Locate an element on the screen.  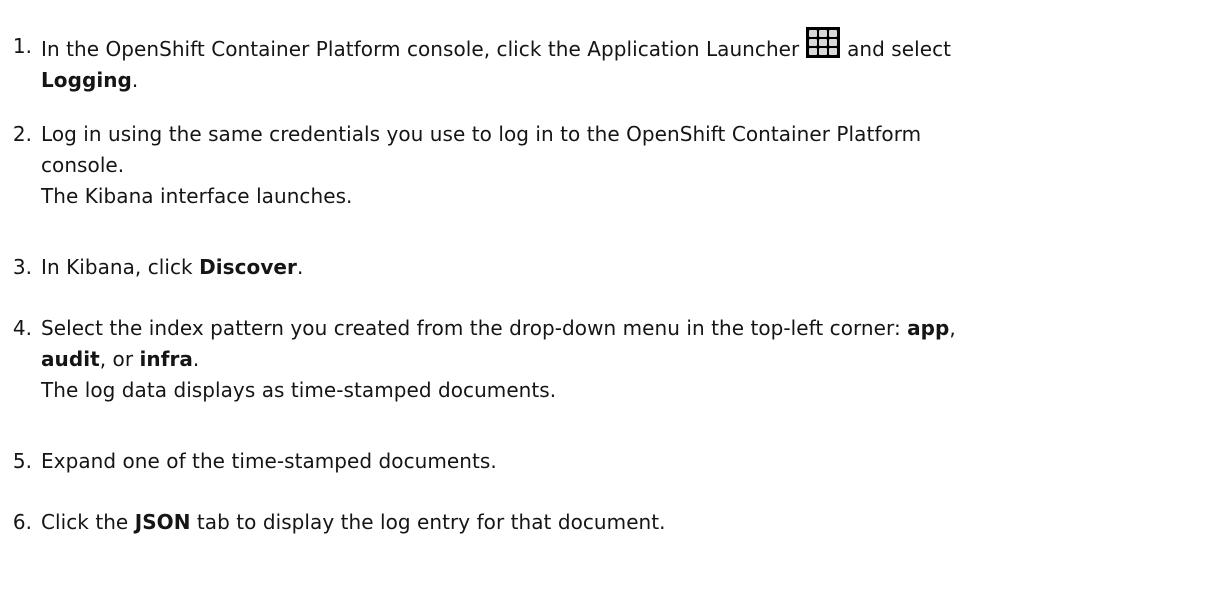
step-number: 3. is located at coordinates (22, 267).